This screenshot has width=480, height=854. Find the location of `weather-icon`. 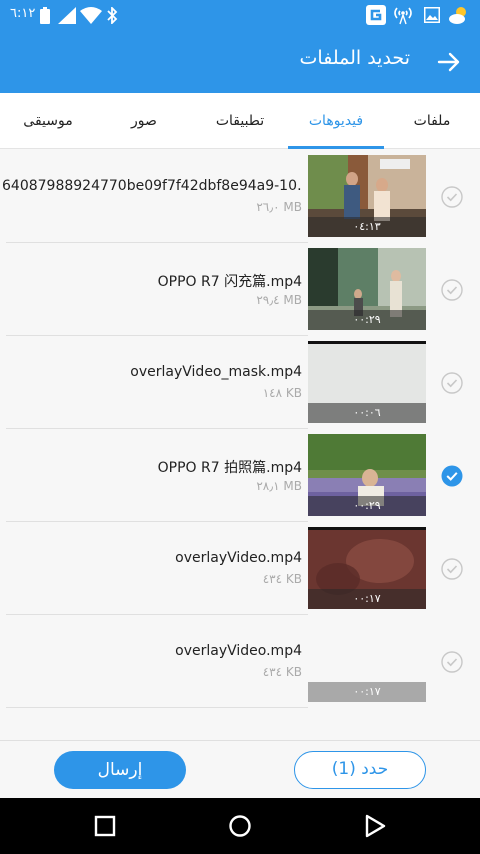

weather-icon is located at coordinates (457, 15).